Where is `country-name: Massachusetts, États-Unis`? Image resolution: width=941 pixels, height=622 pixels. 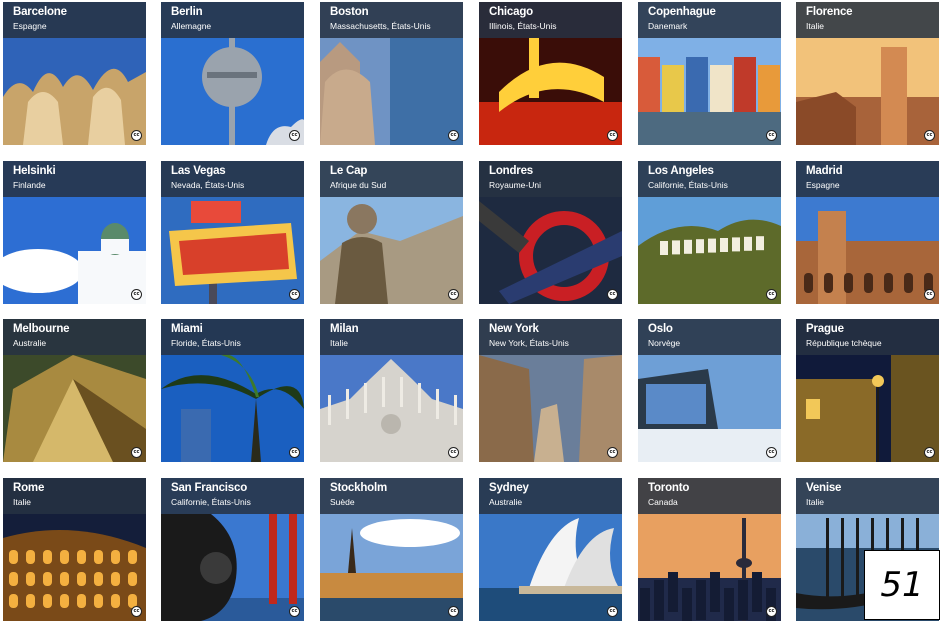
country-name: Massachusetts, États-Unis is located at coordinates (380, 26).